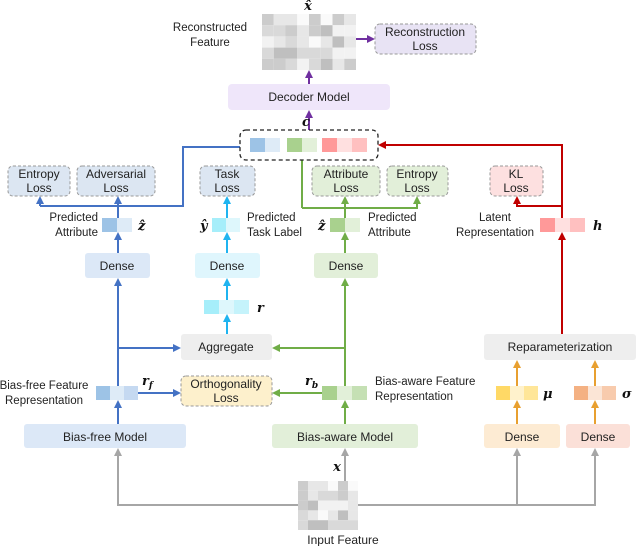 Image resolution: width=640 pixels, height=546 pixels. What do you see at coordinates (226, 188) in the screenshot?
I see `task-loss-2: Loss` at bounding box center [226, 188].